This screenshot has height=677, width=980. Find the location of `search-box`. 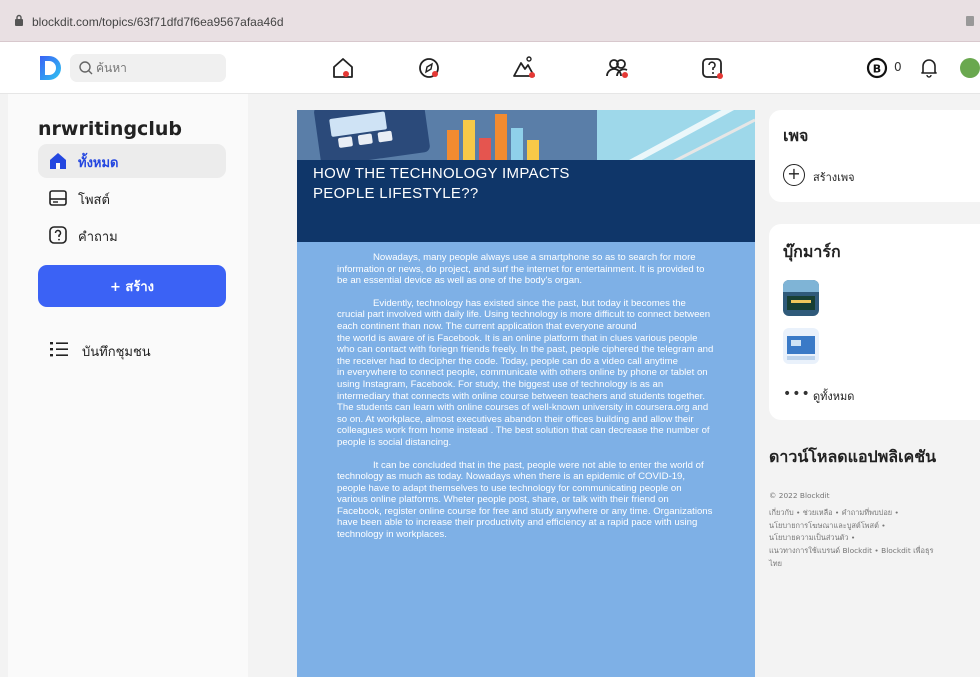

search-box is located at coordinates (148, 68).